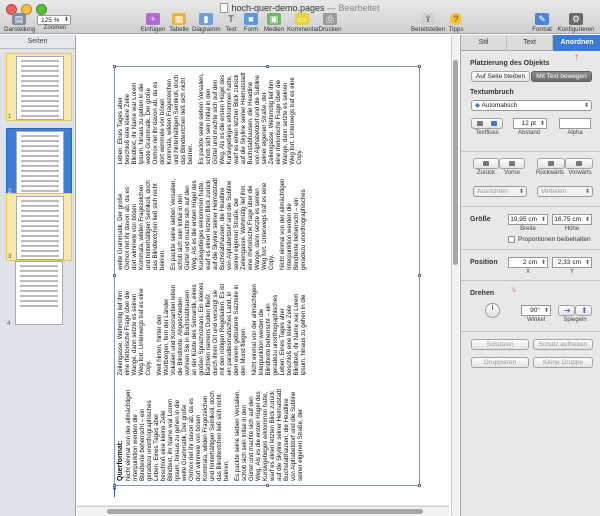 The width and height of the screenshot is (600, 516). What do you see at coordinates (19, 19) in the screenshot?
I see `view-icon: ▤` at bounding box center [19, 19].